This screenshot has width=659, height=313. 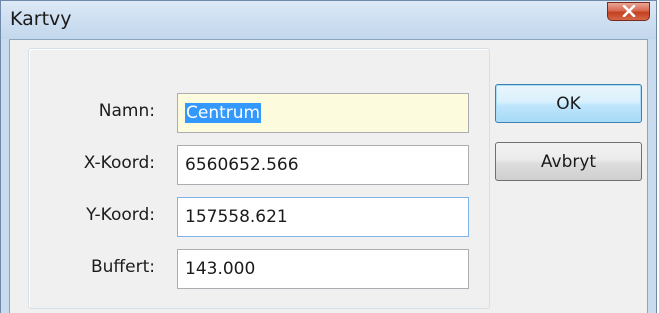 What do you see at coordinates (120, 215) in the screenshot?
I see `y-koord-label: Y-Koord:` at bounding box center [120, 215].